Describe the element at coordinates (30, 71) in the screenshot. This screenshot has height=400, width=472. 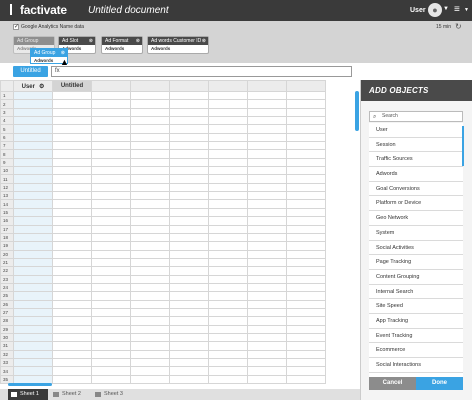
I see `sheet-name-tab: Untitled` at that location.